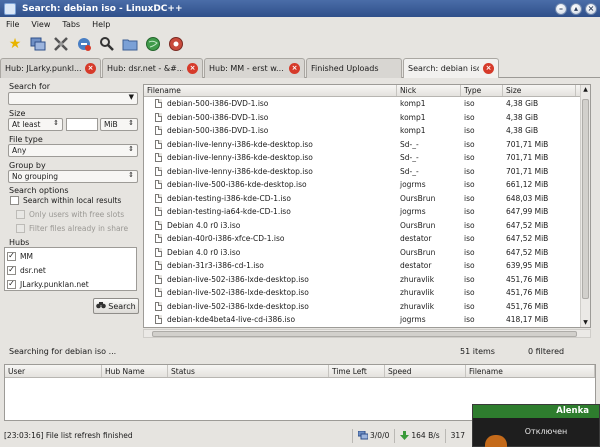 This screenshot has height=447, width=600. What do you see at coordinates (417, 279) in the screenshot?
I see `cell-nick: zhuravlik` at bounding box center [417, 279].